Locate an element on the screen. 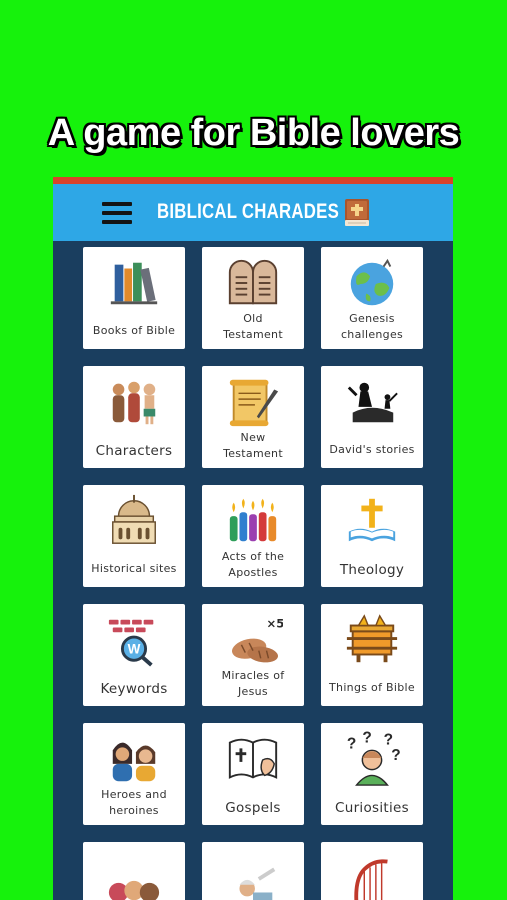  svg-text: W is located at coordinates (134, 649).